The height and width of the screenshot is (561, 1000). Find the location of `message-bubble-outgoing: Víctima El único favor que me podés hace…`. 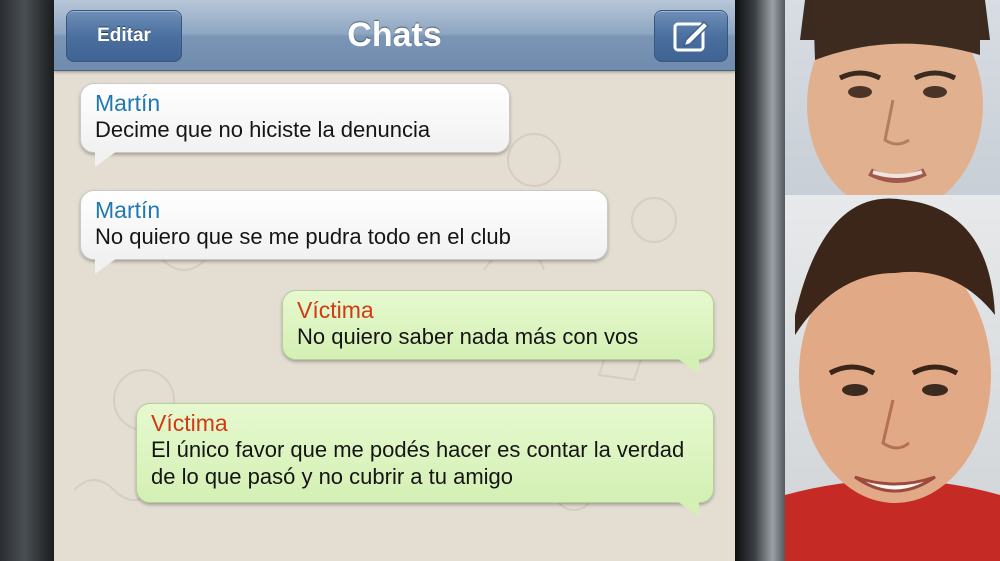

message-bubble-outgoing: Víctima El único favor que me podés hace… is located at coordinates (425, 460).